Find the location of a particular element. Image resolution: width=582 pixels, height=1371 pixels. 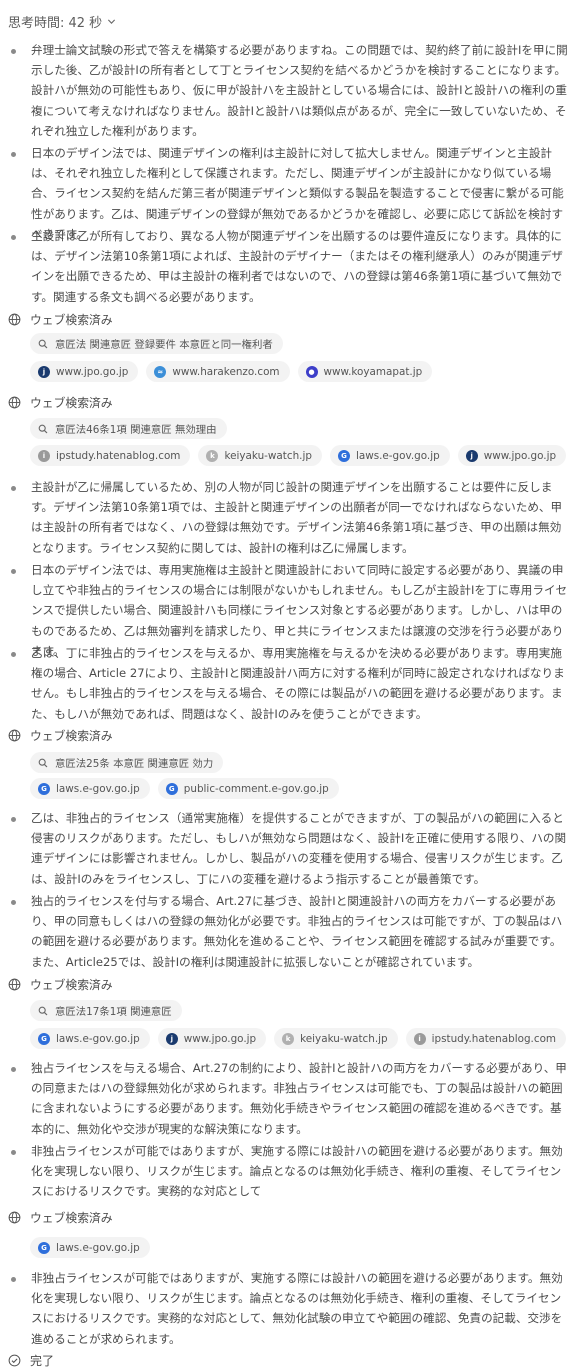

search-query-chip: 意匠法25条 本意匠 関連意匠 効力 is located at coordinates (127, 762).